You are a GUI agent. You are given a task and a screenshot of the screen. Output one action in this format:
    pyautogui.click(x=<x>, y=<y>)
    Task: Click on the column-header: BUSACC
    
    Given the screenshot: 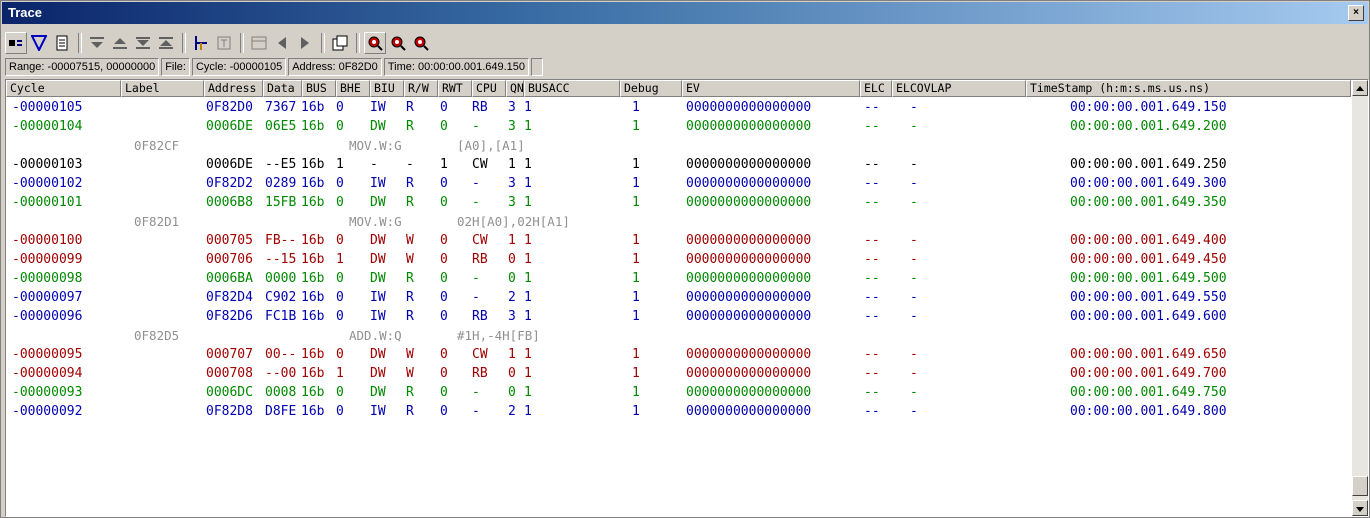 What is the action you would take?
    pyautogui.click(x=572, y=88)
    